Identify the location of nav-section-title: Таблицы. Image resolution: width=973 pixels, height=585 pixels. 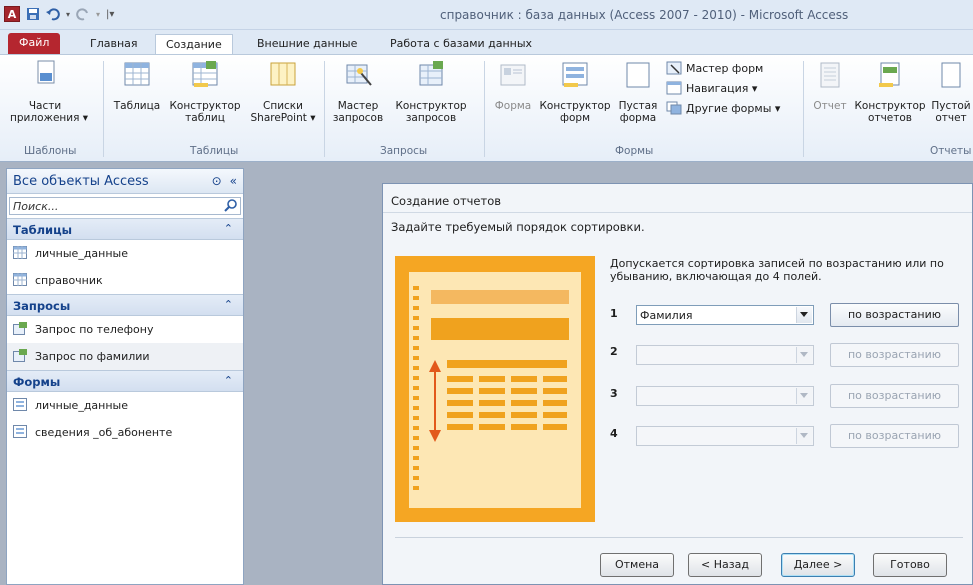
(43, 230).